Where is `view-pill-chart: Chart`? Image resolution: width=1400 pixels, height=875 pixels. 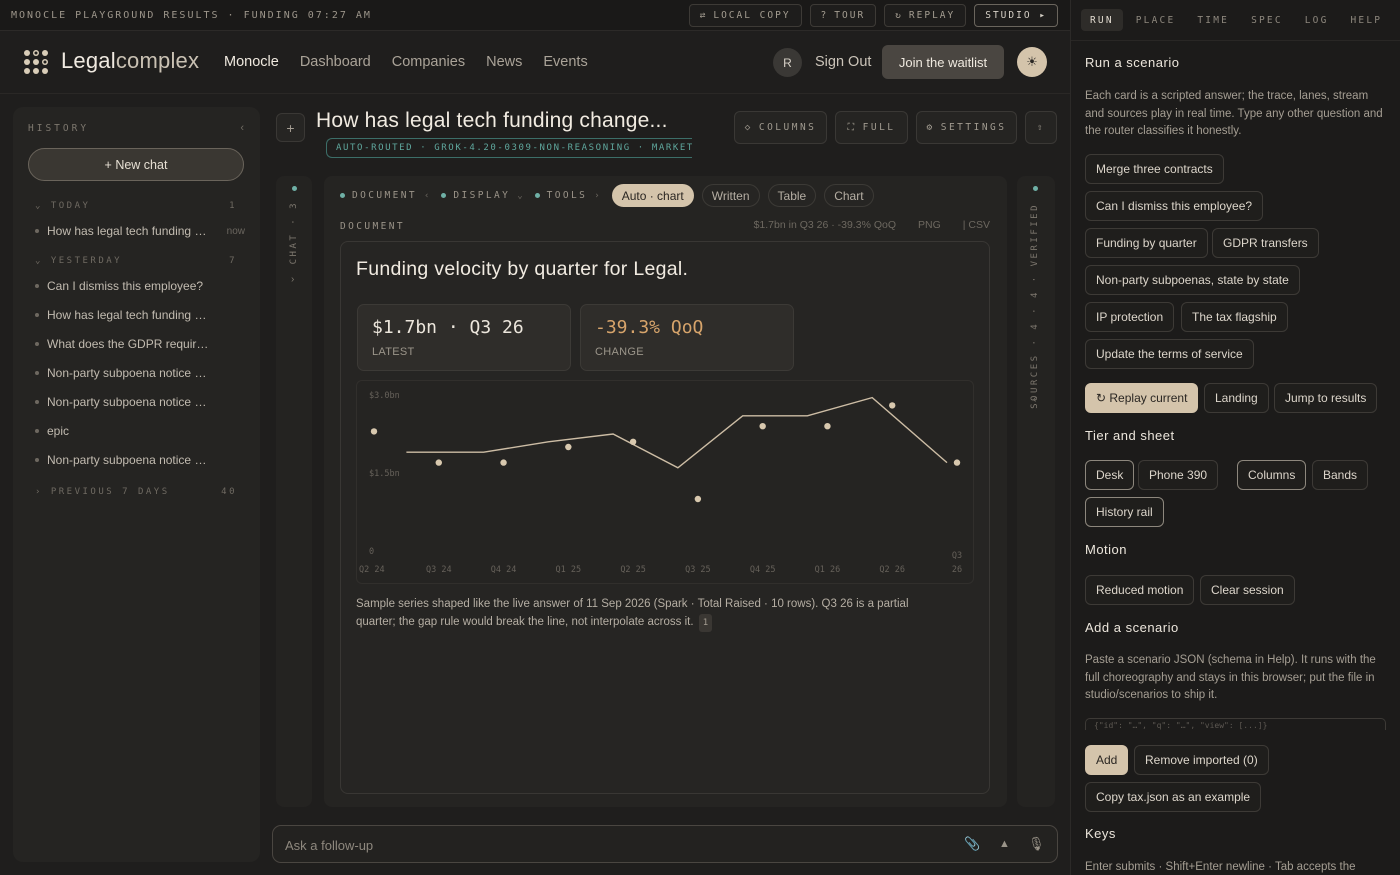
view-pill-chart: Chart is located at coordinates (849, 195).